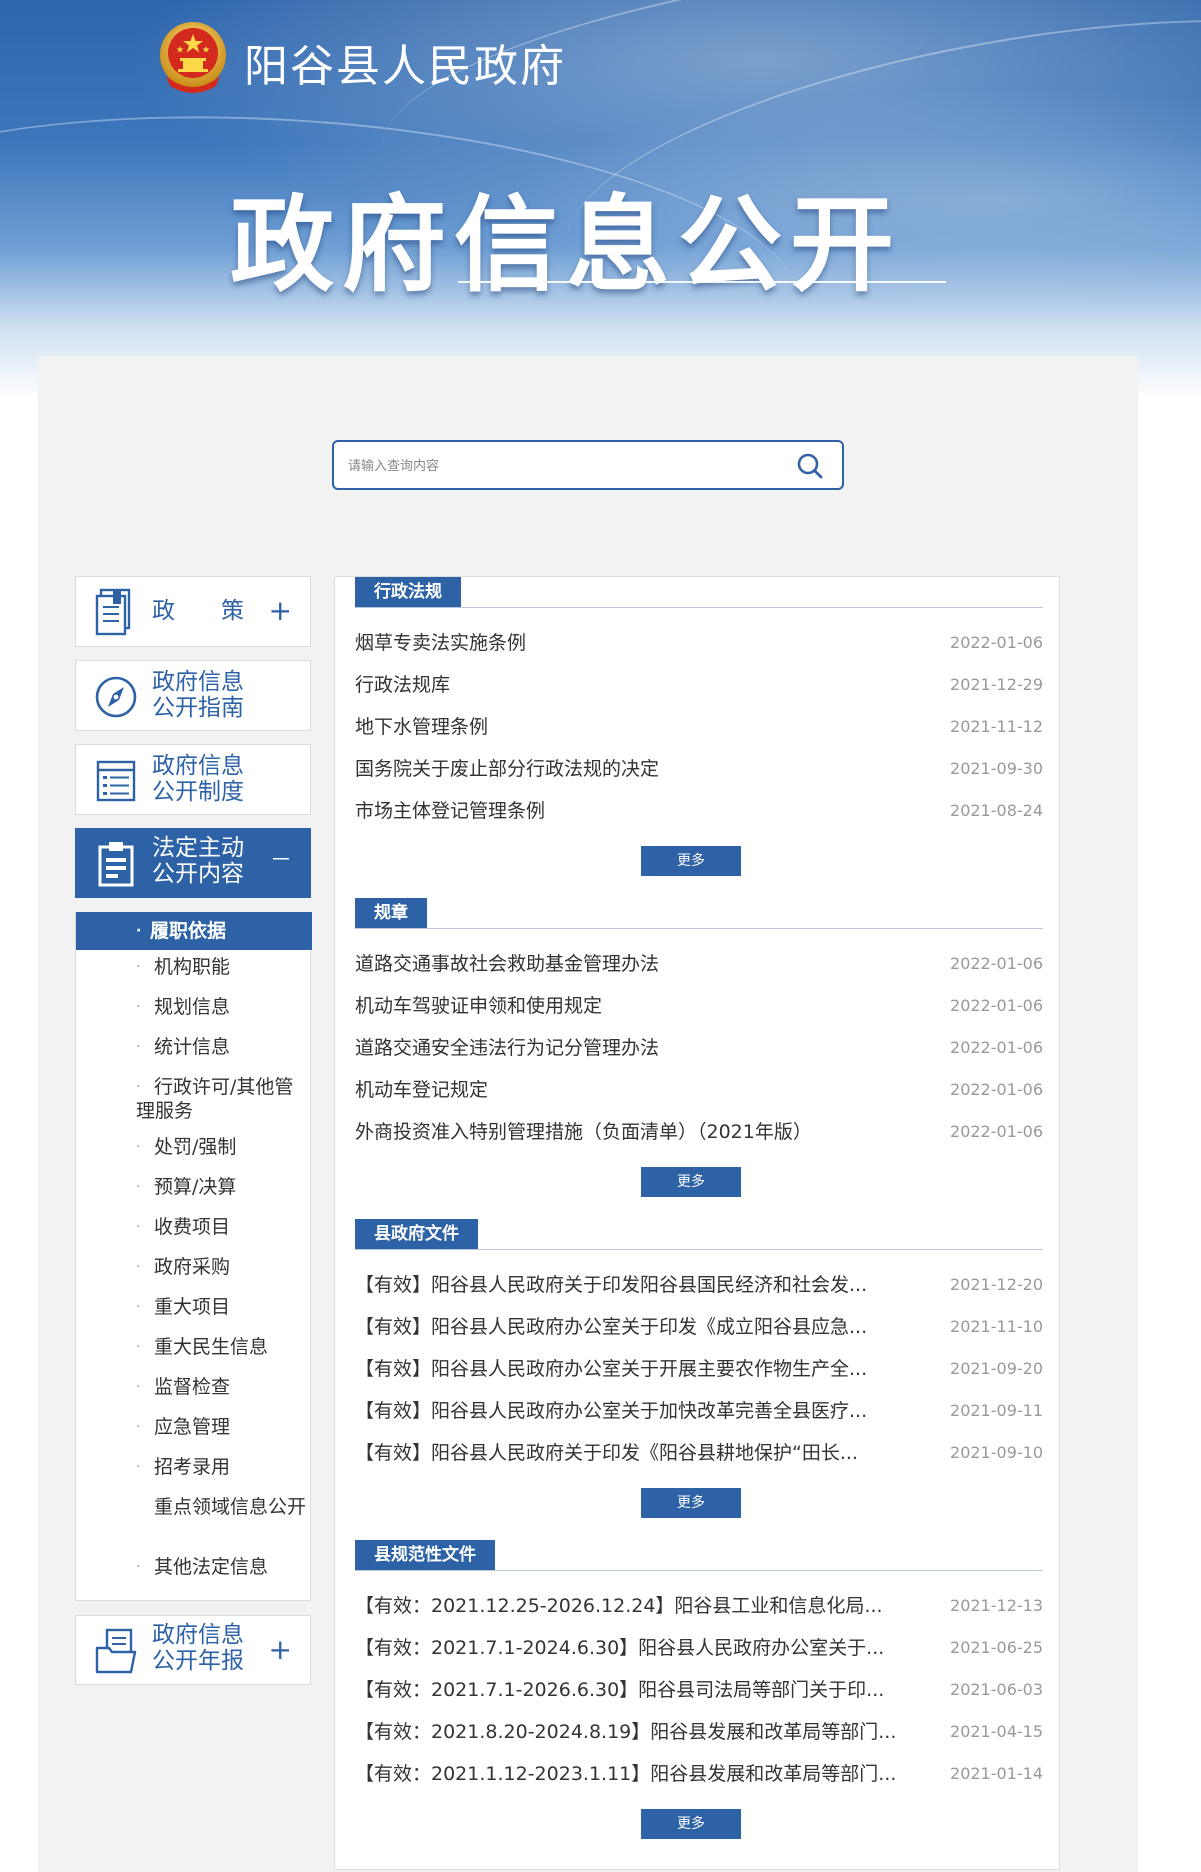 The image size is (1201, 1872). What do you see at coordinates (699, 1090) in the screenshot?
I see `list-item: 机动车登记规定 2022-01-06` at bounding box center [699, 1090].